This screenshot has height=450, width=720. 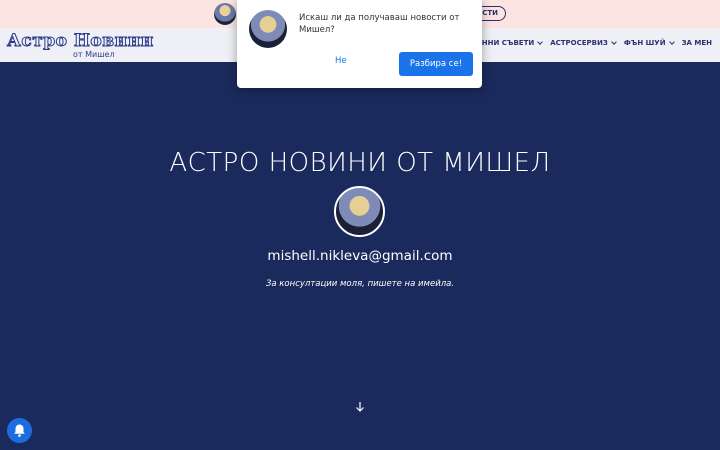 What do you see at coordinates (359, 211) in the screenshot?
I see `author-avatar` at bounding box center [359, 211].